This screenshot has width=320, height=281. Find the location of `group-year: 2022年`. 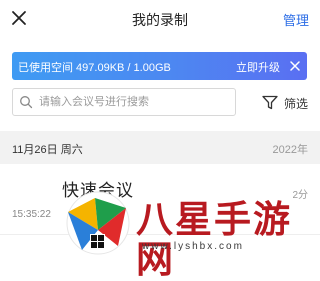

group-year: 2022年 is located at coordinates (290, 150).